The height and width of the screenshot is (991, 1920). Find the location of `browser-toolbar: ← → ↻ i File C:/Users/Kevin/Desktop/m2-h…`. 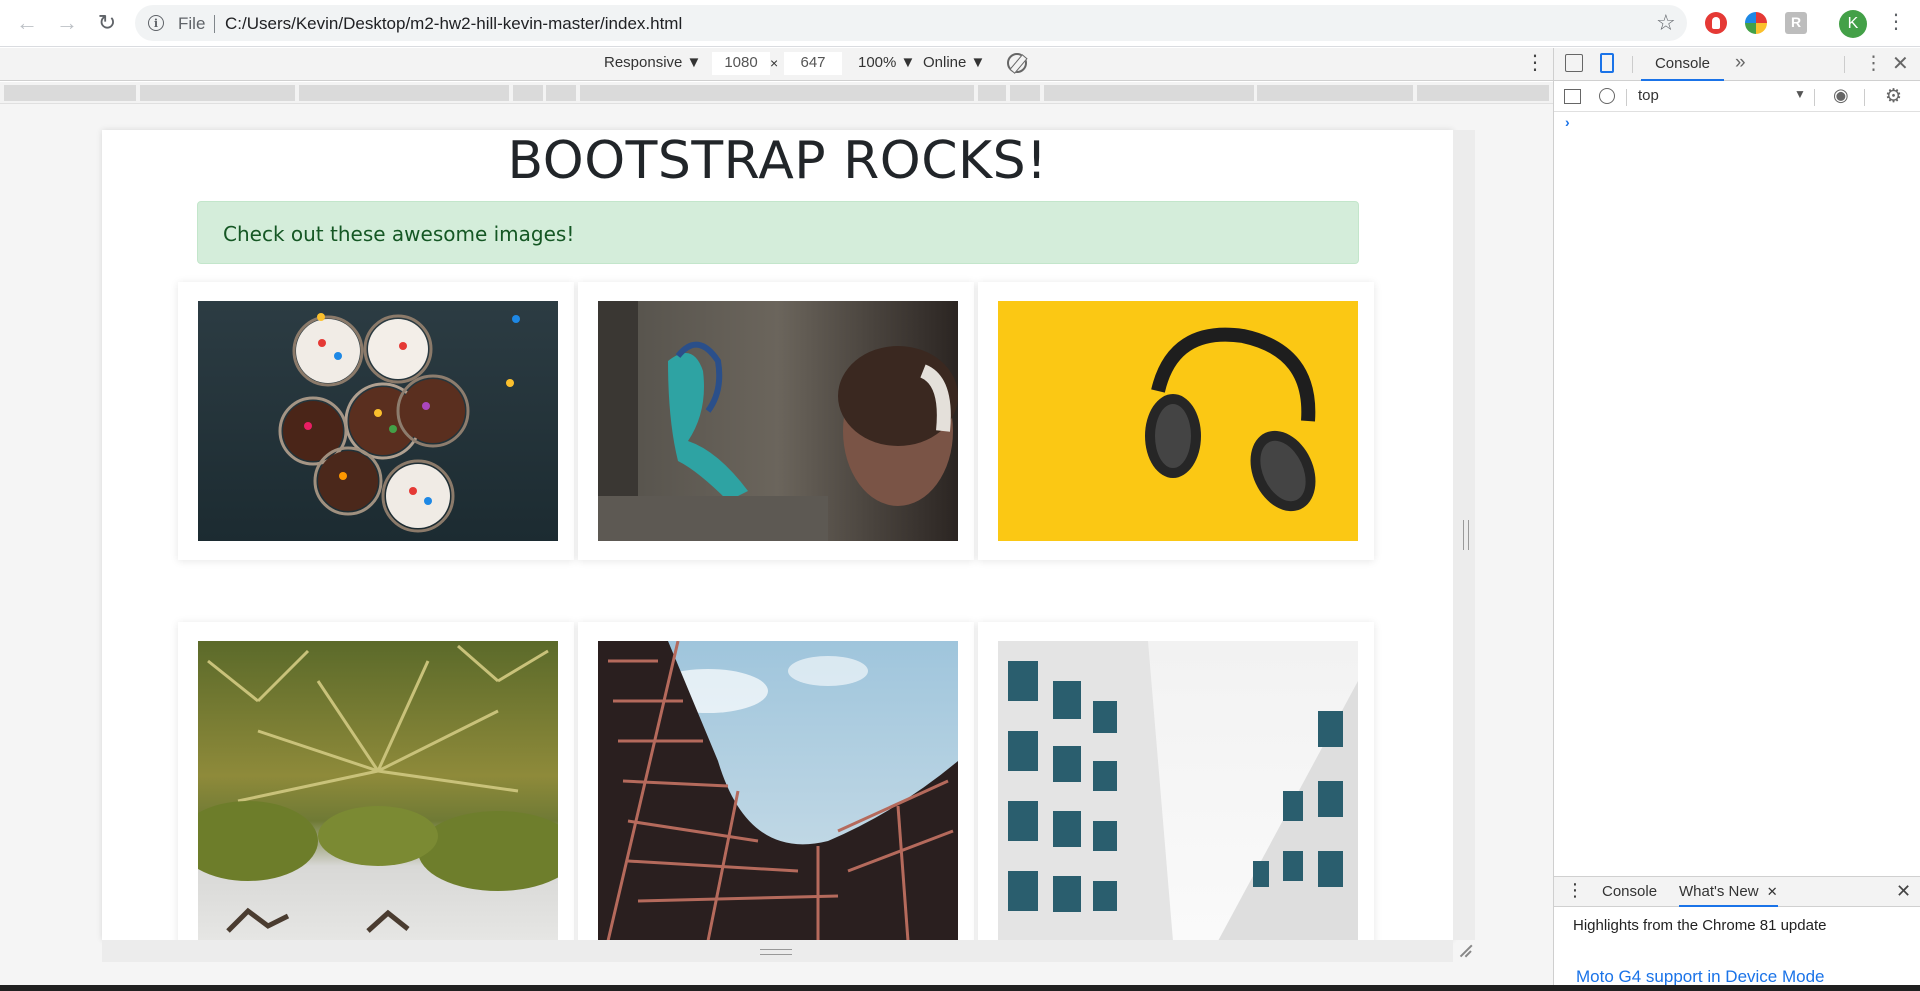

browser-toolbar: ← → ↻ i File C:/Users/Kevin/Desktop/m2-h… is located at coordinates (960, 23).